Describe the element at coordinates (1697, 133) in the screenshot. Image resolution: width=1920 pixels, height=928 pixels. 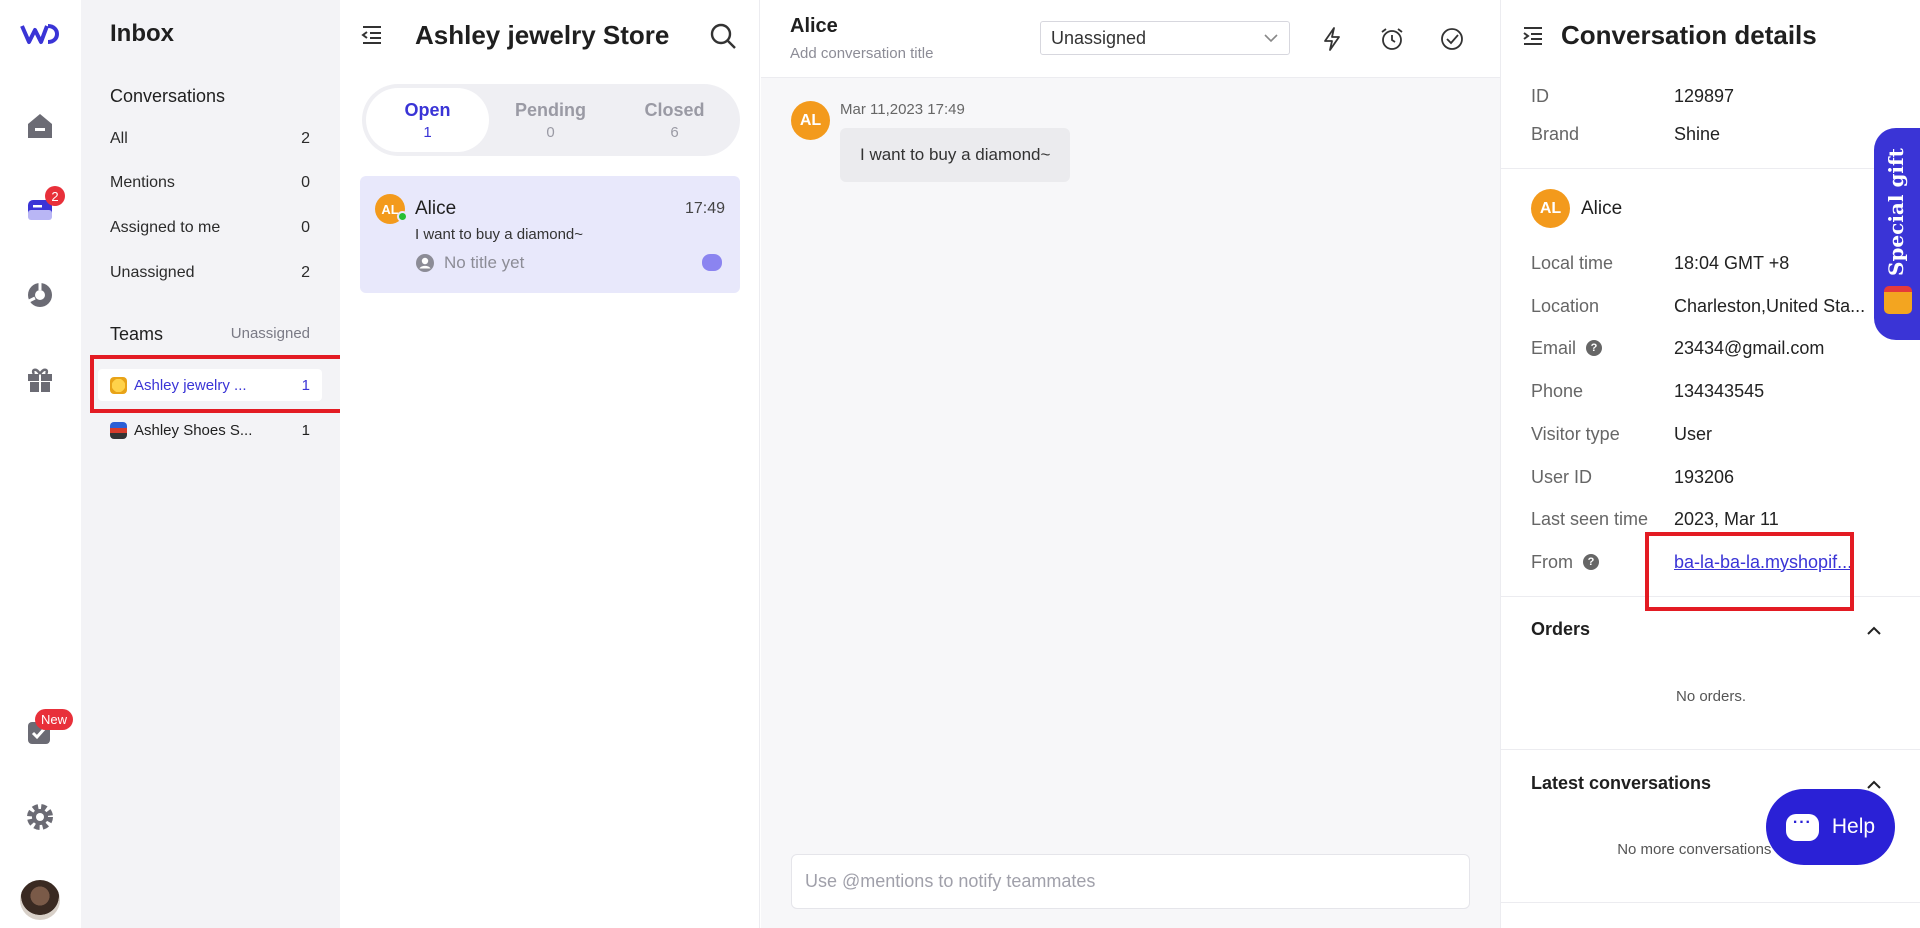
I see `detail-value: Shine` at that location.